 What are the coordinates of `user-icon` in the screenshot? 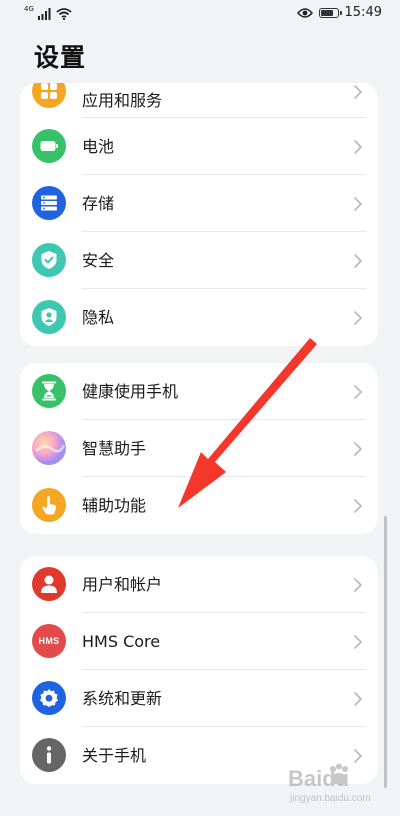 It's located at (49, 584).